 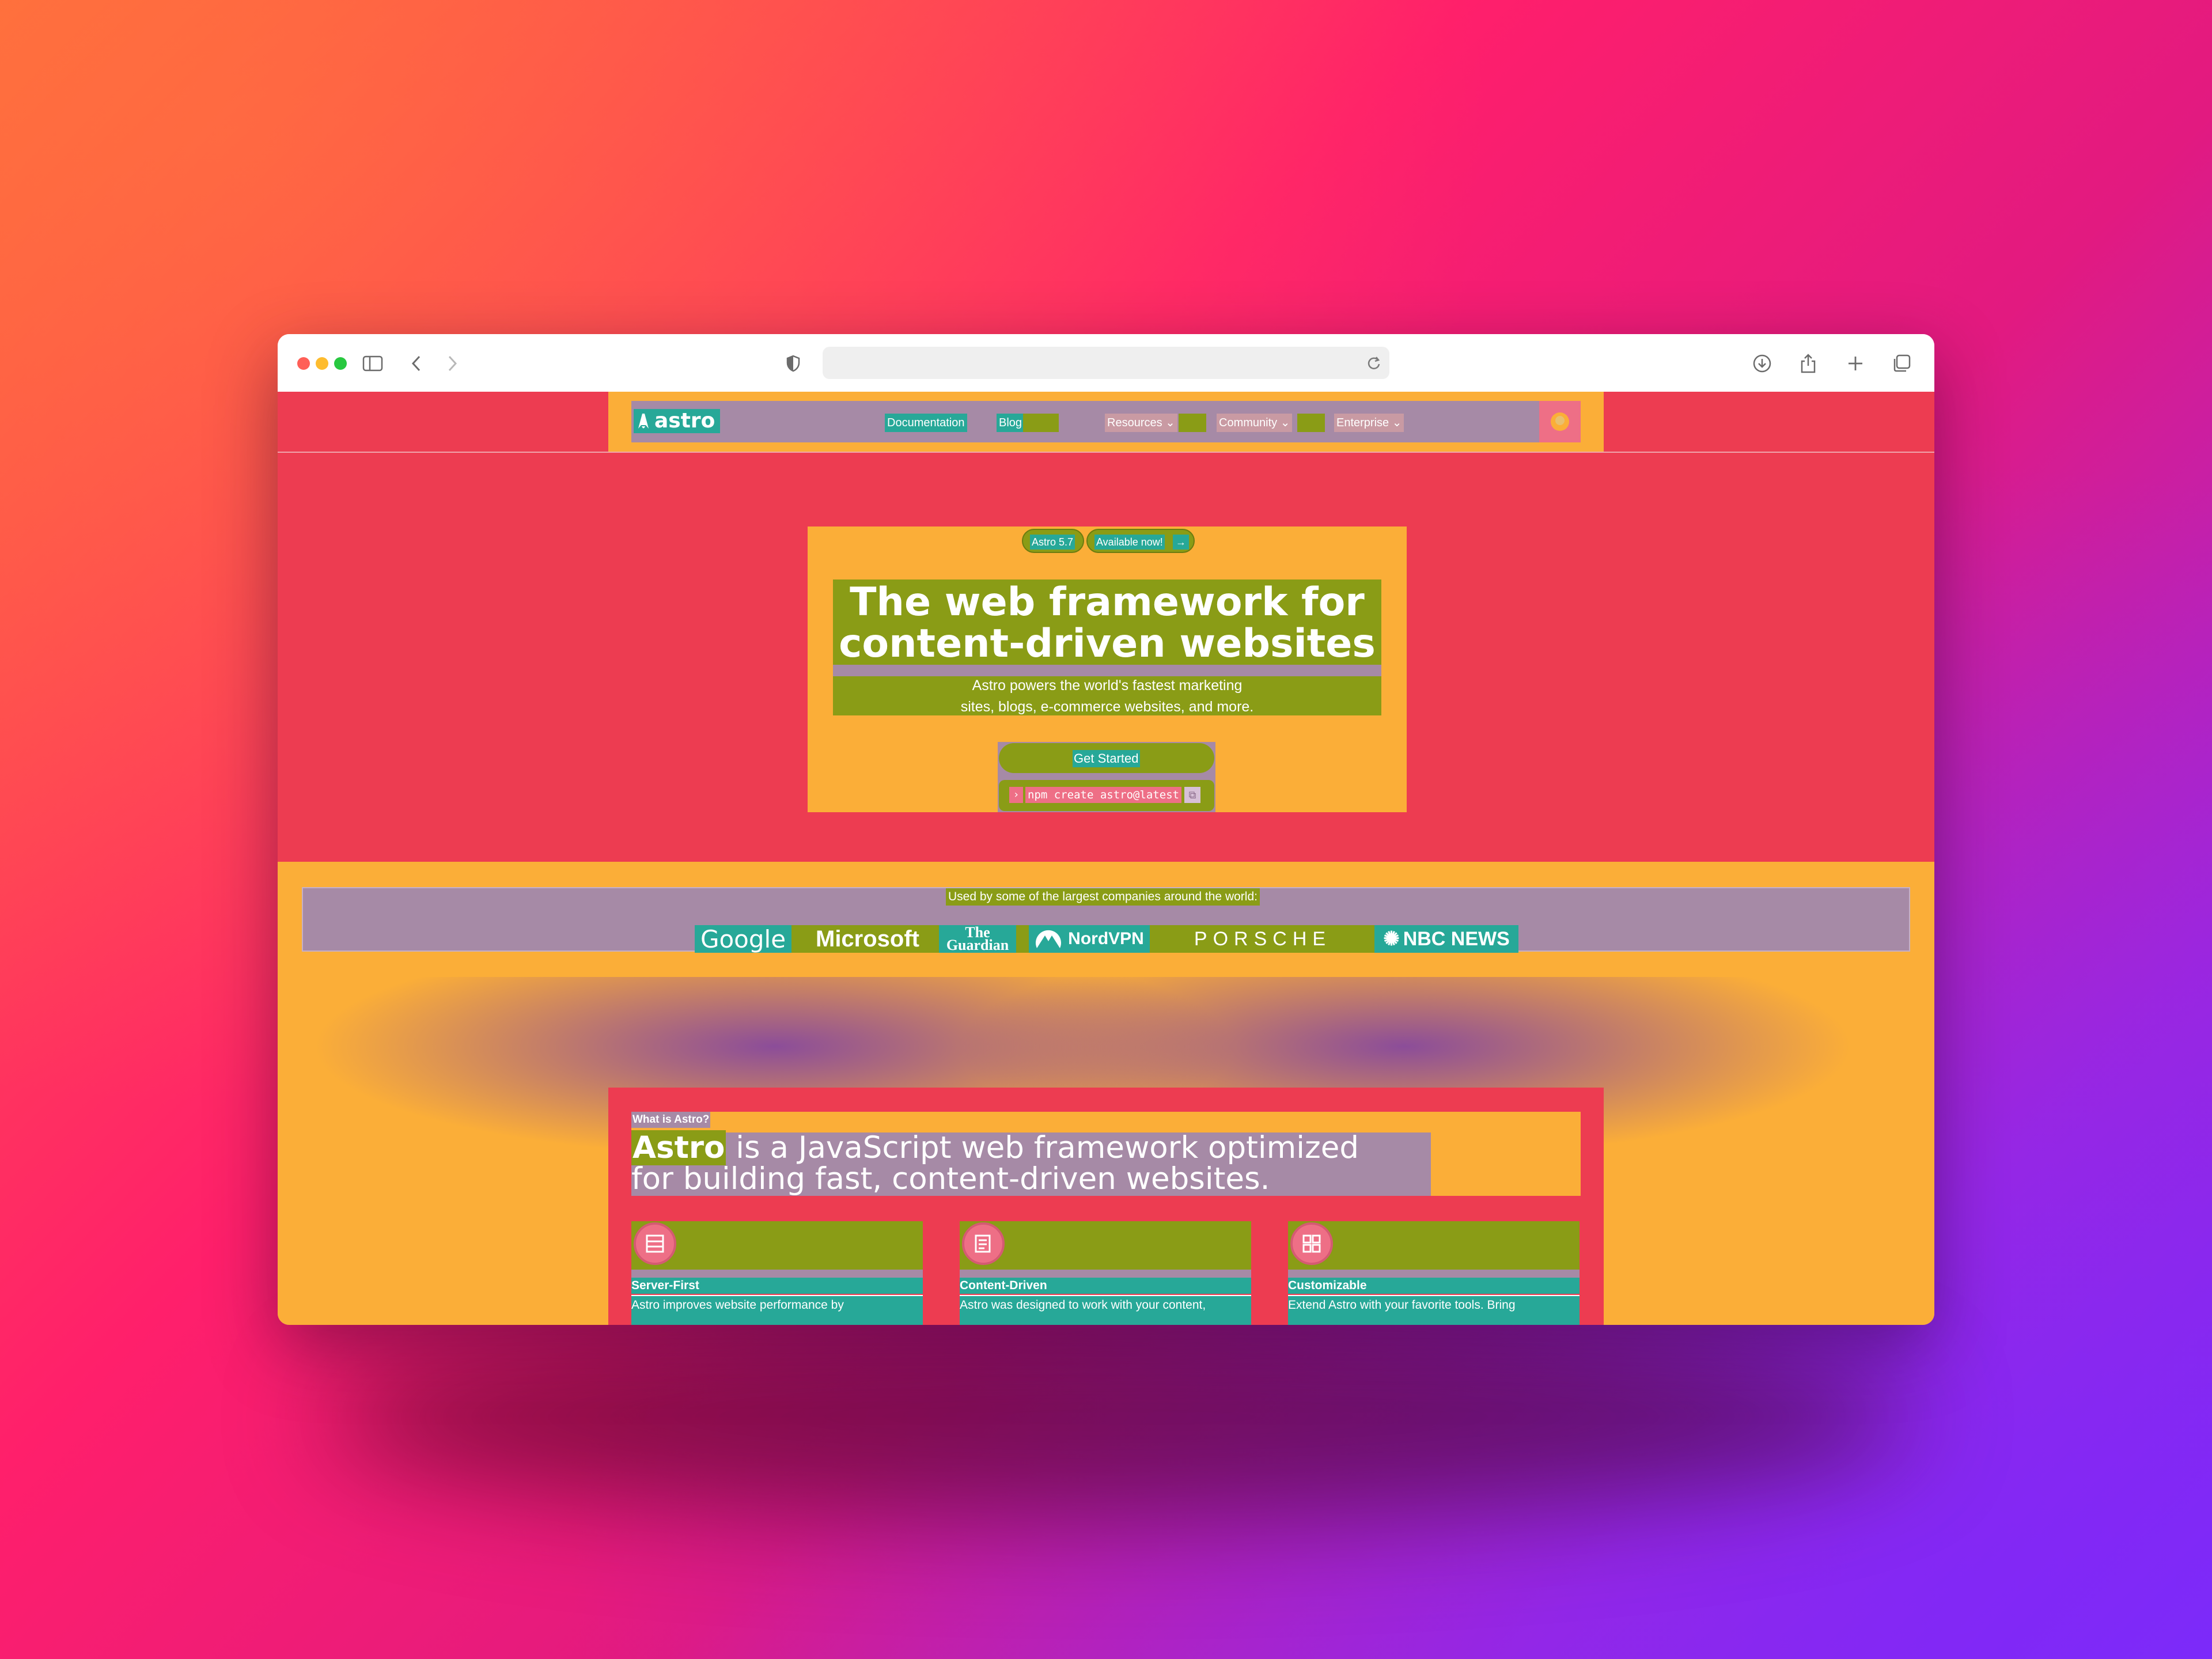 What do you see at coordinates (678, 1147) in the screenshot?
I see `astro-highlight: Astro` at bounding box center [678, 1147].